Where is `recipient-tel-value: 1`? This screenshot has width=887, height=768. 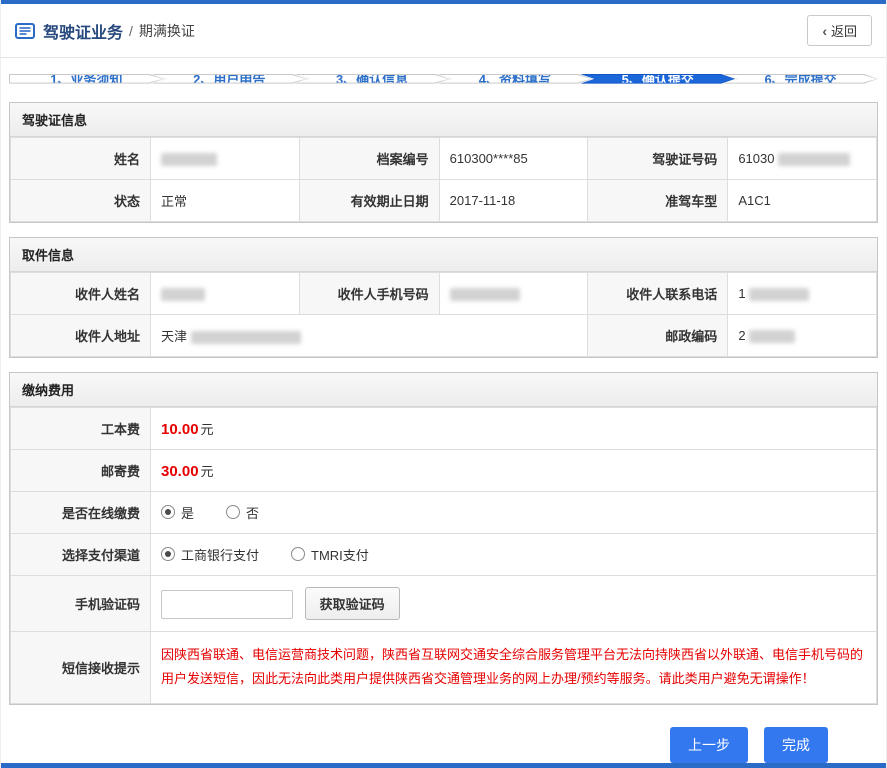 recipient-tel-value: 1 is located at coordinates (802, 293).